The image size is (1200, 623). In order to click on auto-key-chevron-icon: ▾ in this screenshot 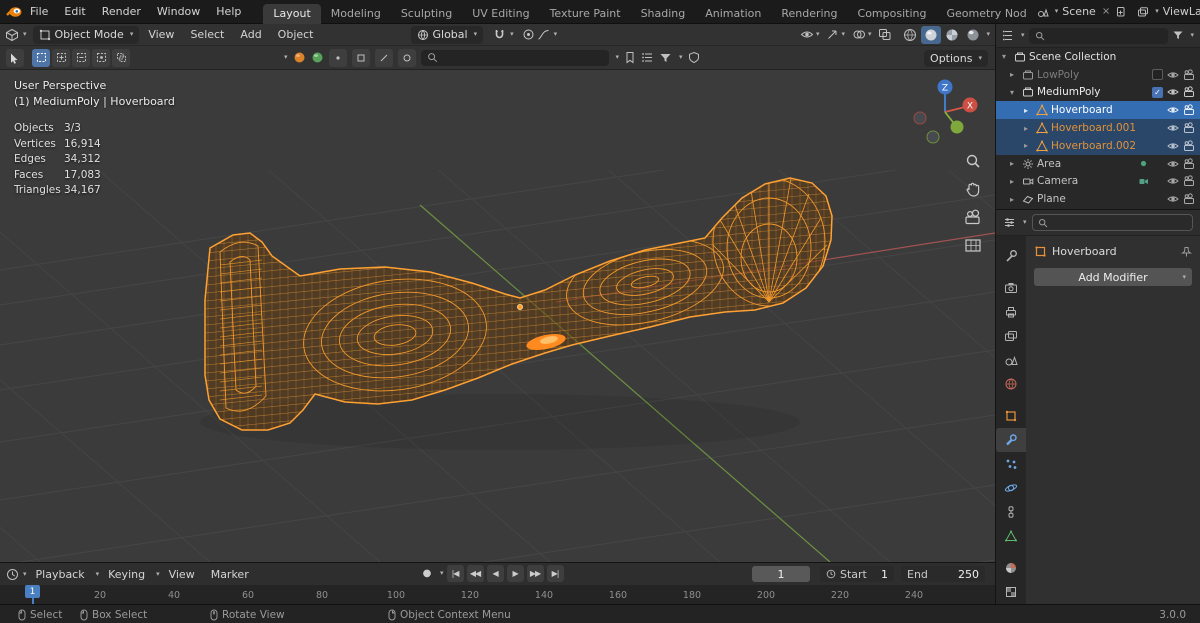, I will do `click(442, 573)`.